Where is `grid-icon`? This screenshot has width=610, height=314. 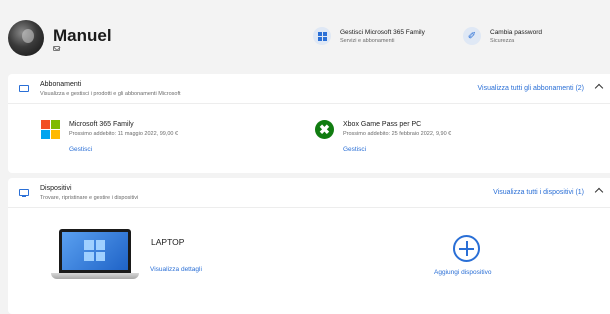
grid-icon is located at coordinates (322, 36).